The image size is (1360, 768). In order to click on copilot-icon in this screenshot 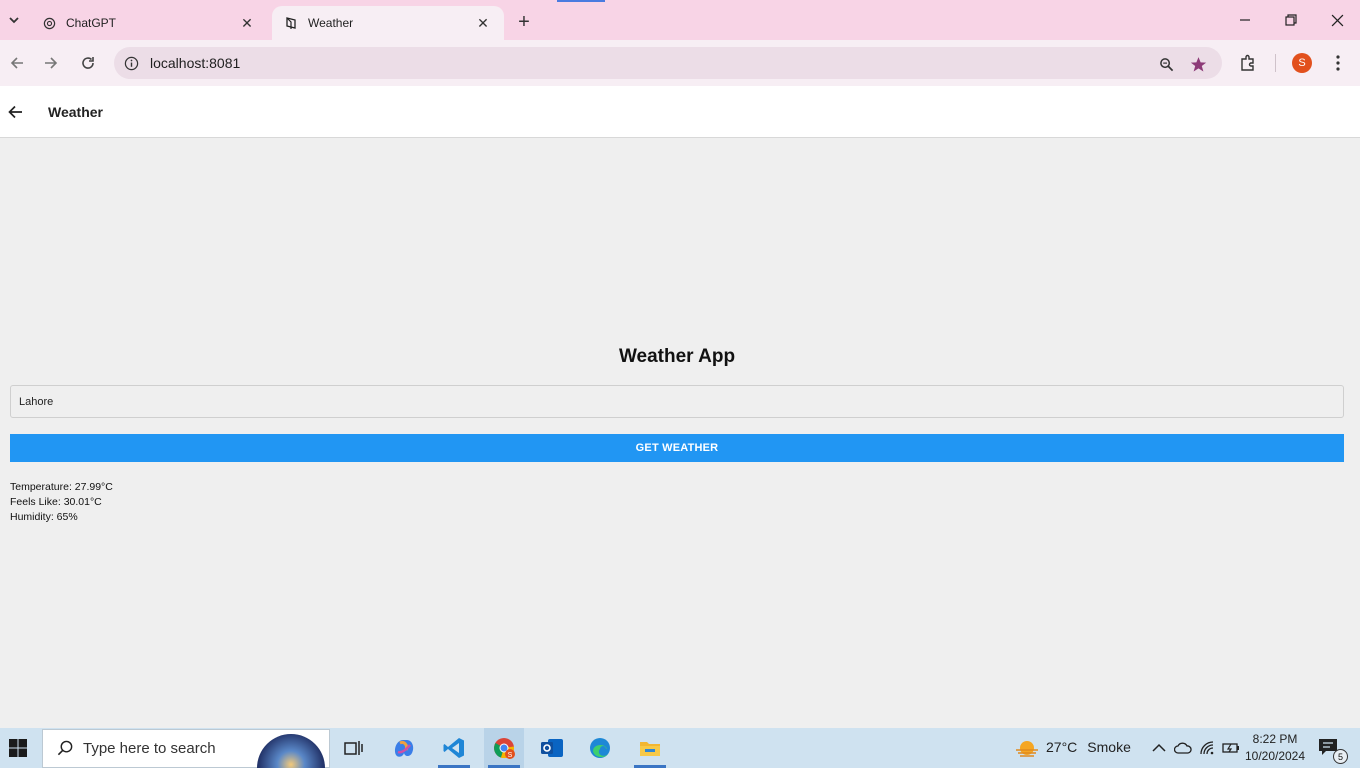, I will do `click(404, 748)`.